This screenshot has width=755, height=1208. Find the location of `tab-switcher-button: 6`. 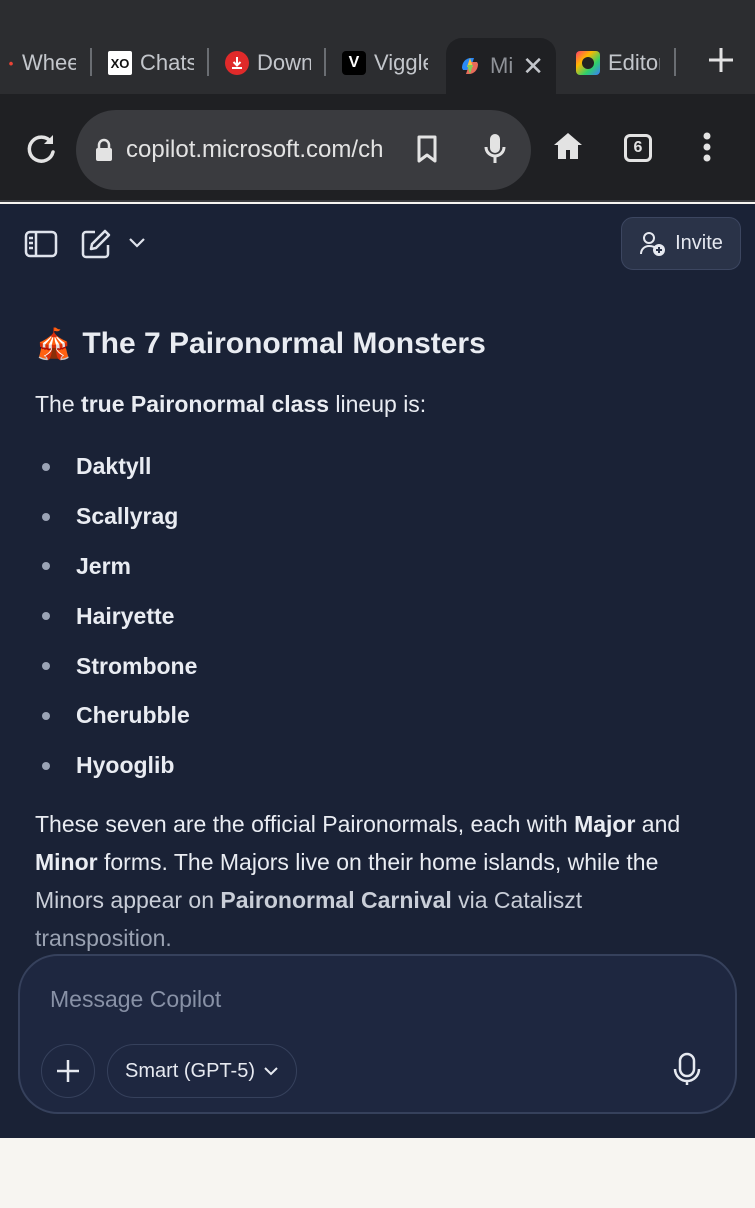

tab-switcher-button: 6 is located at coordinates (638, 148).